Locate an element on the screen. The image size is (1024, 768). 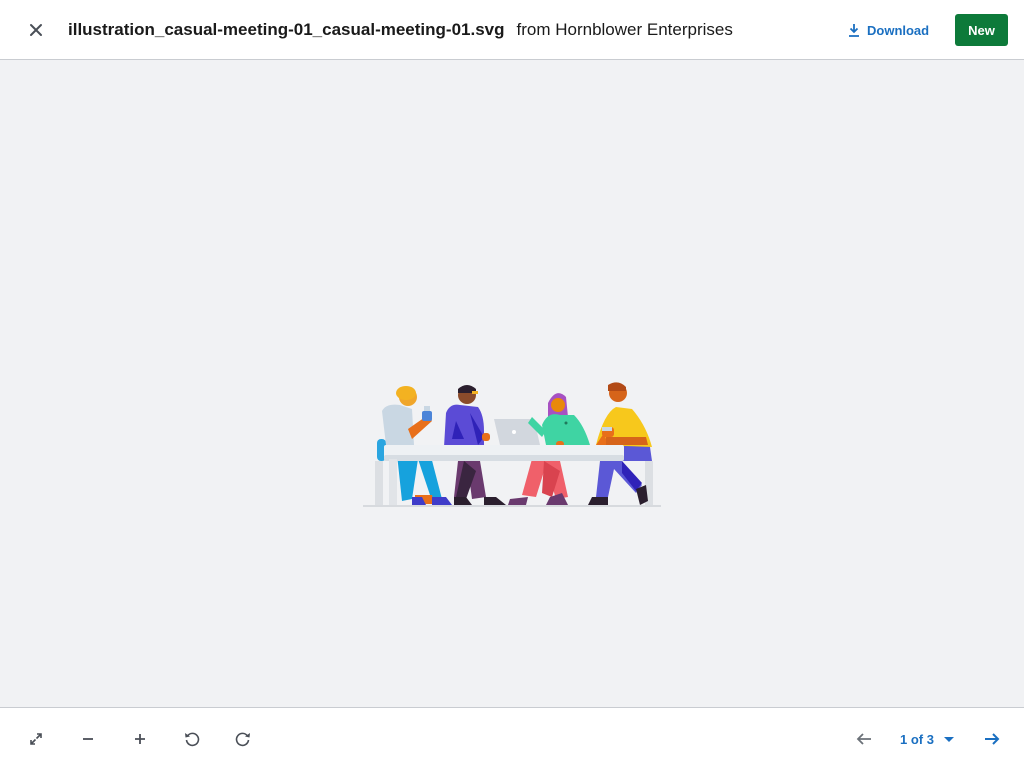
download-label: Download is located at coordinates (898, 30).